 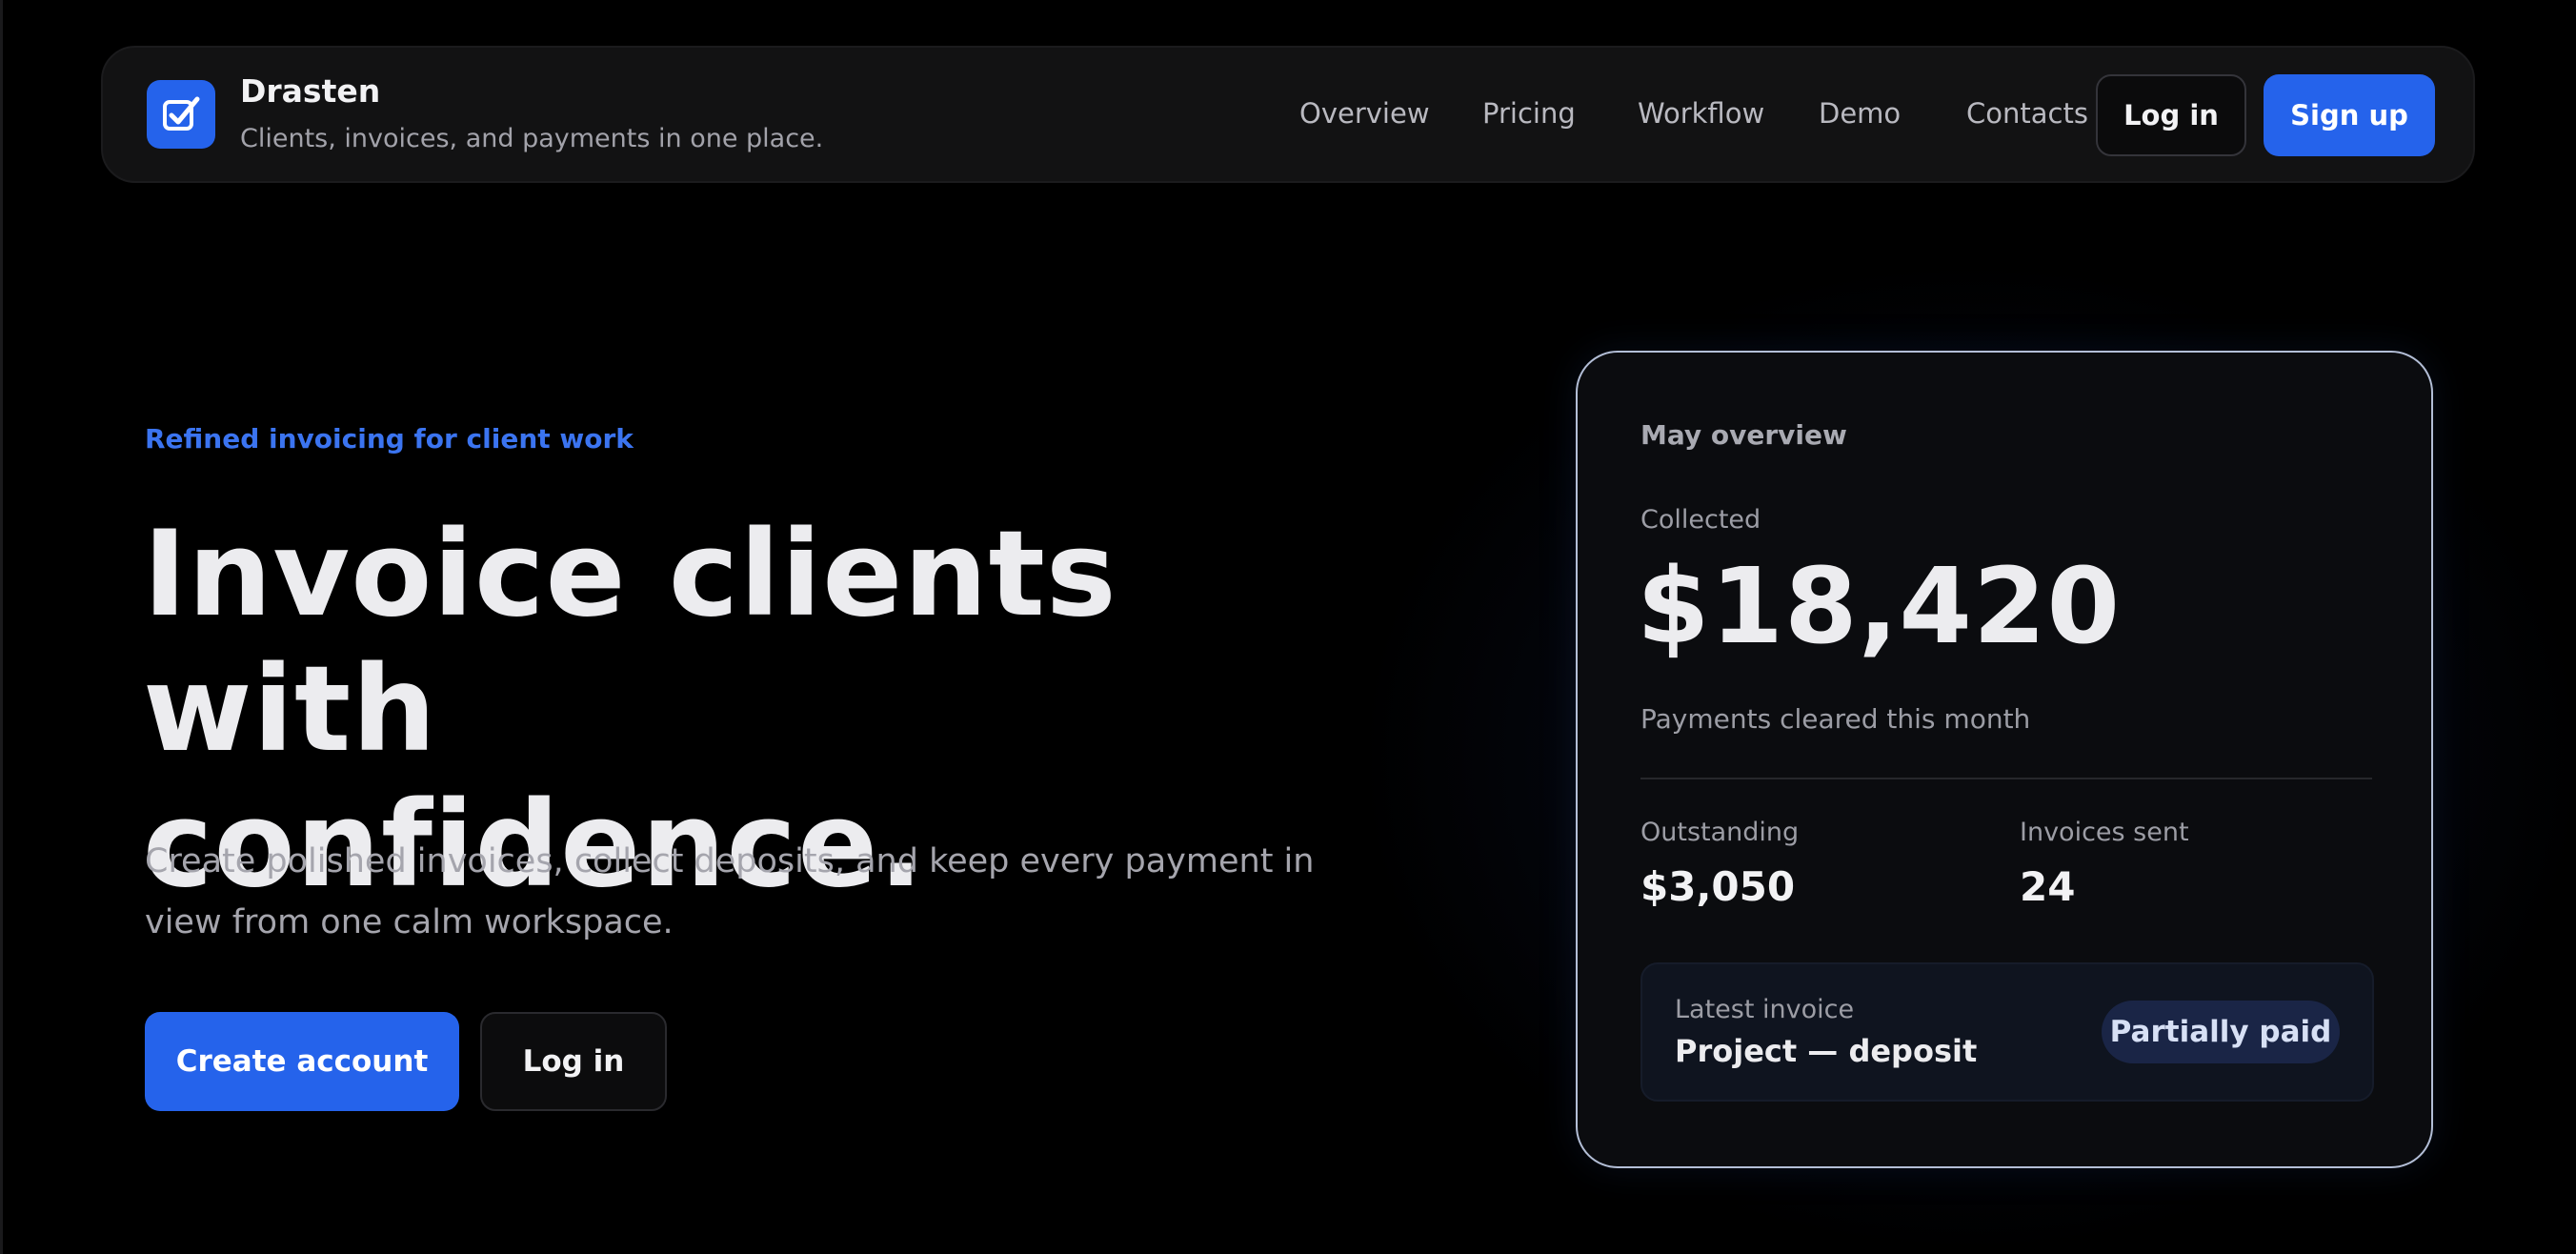 What do you see at coordinates (1, 627) in the screenshot?
I see `window-edge` at bounding box center [1, 627].